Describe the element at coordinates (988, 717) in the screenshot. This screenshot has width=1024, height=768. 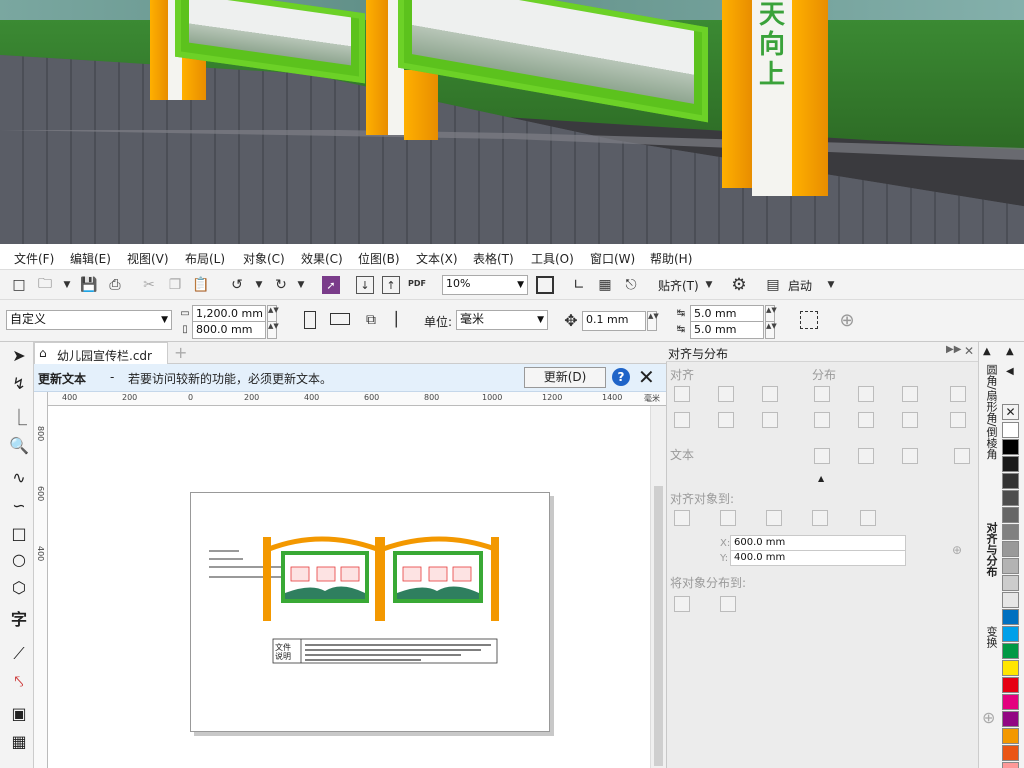
I see `add-docker-icon: ⊕` at that location.